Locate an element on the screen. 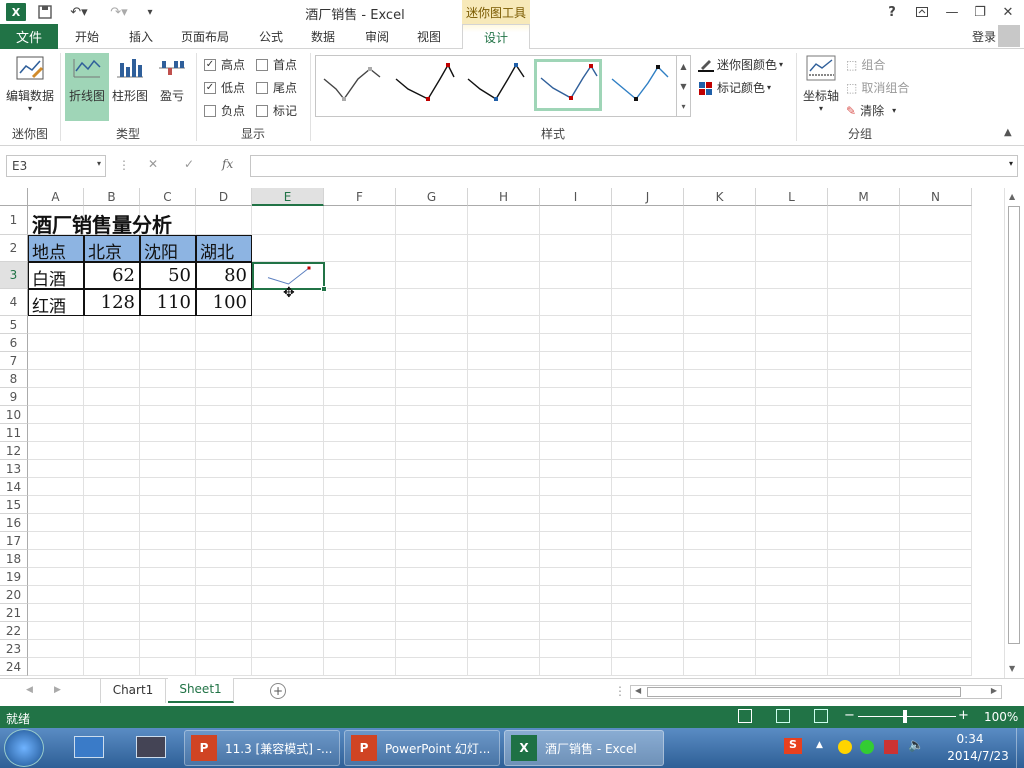 This screenshot has width=1024, height=768. column-header: N is located at coordinates (936, 197).